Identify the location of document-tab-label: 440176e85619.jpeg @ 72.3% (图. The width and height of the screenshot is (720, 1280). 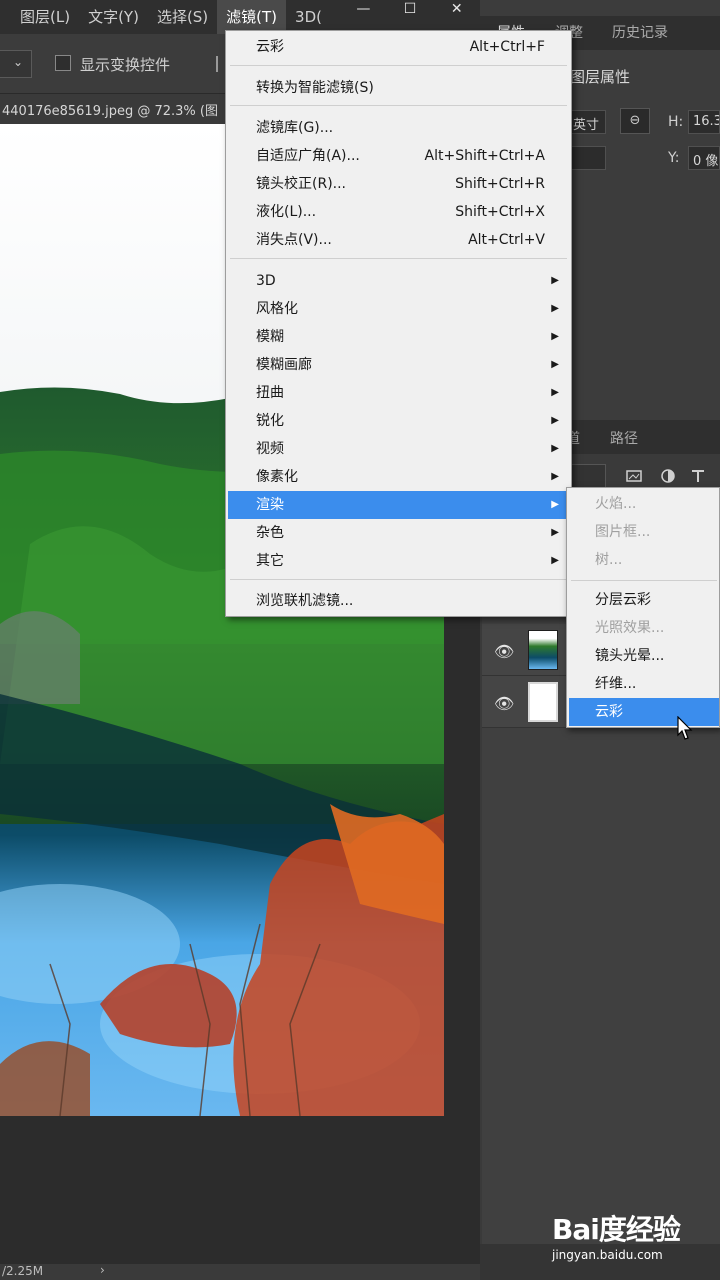
(110, 111).